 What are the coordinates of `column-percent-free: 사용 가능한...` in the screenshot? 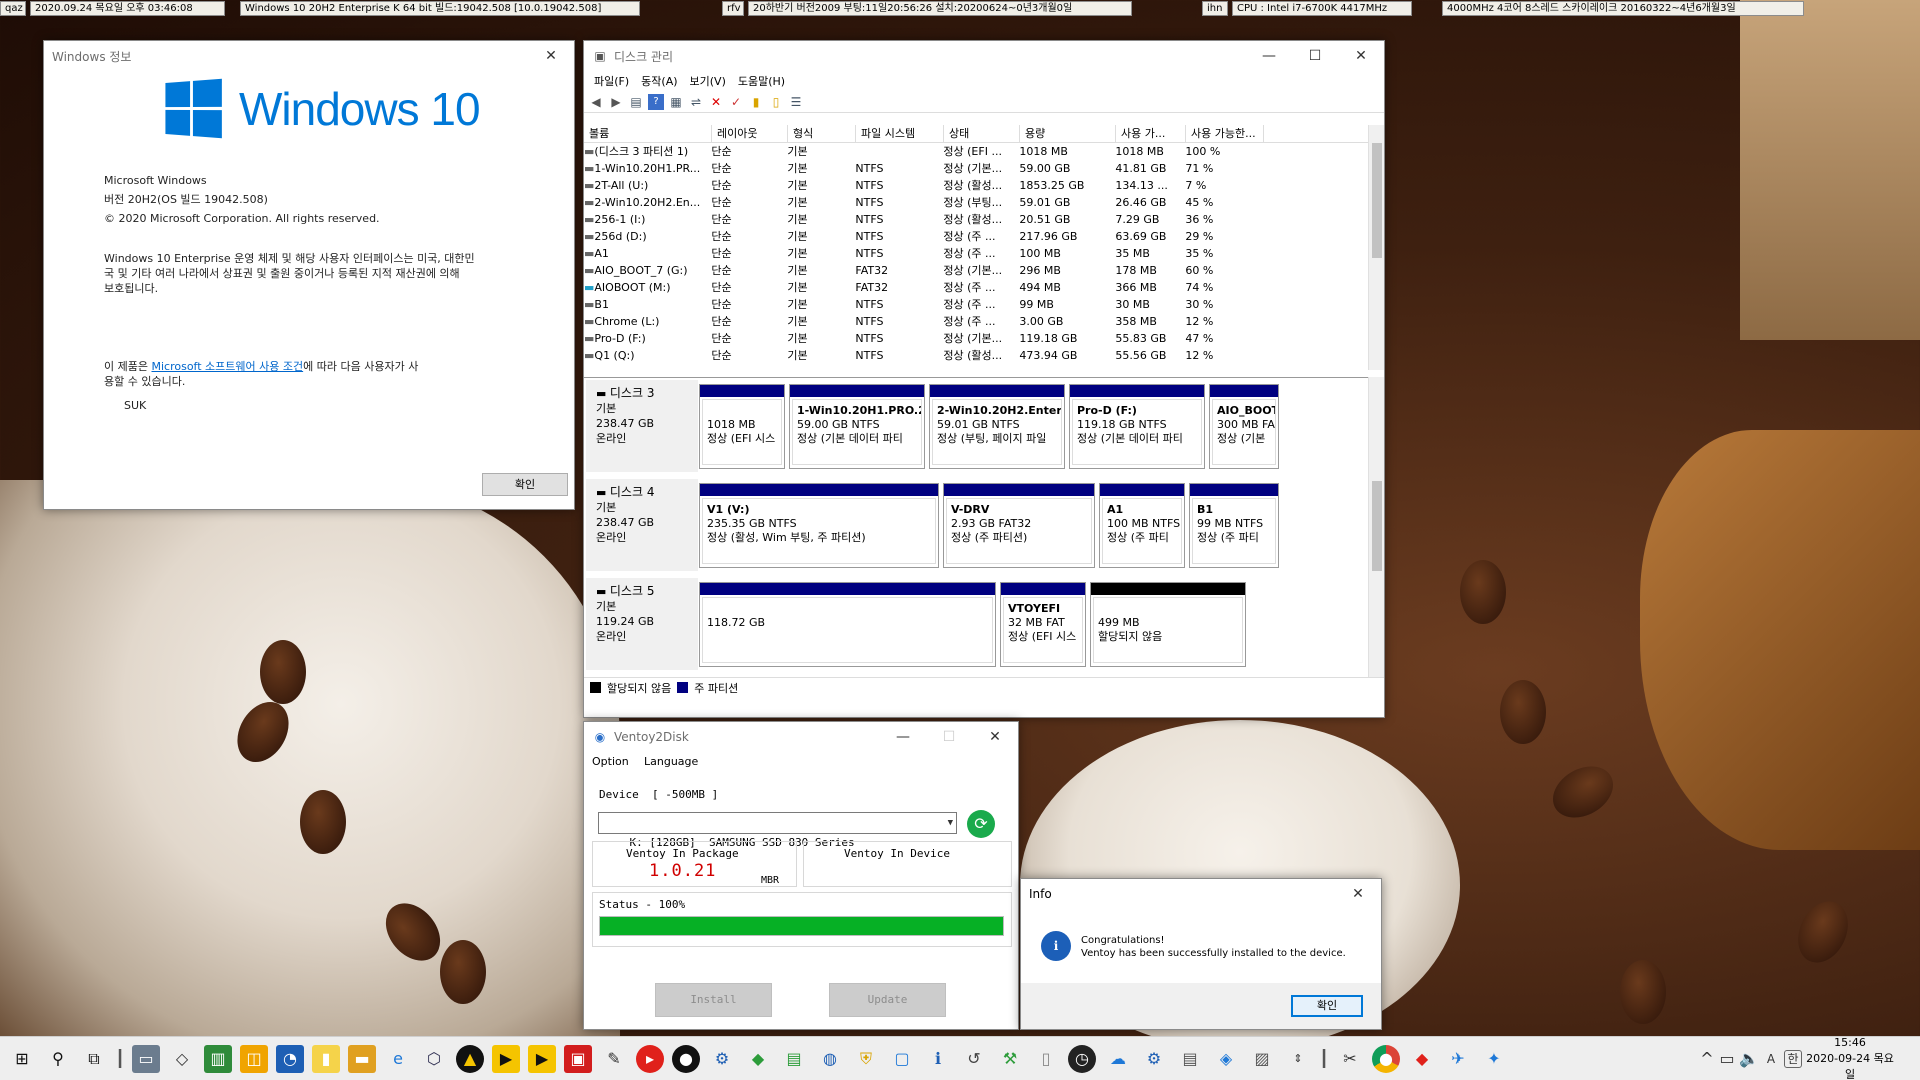 It's located at (1225, 133).